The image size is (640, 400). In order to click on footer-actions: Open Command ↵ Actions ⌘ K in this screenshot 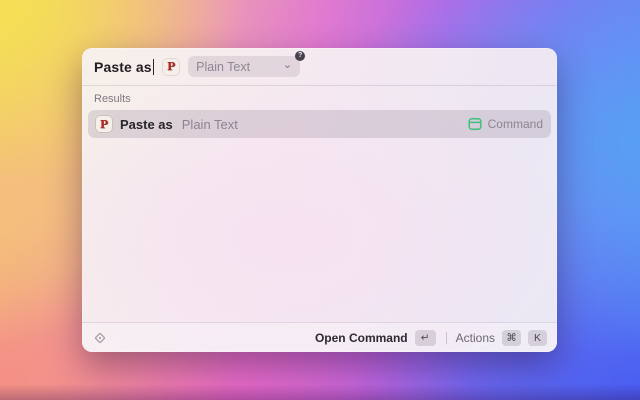, I will do `click(431, 337)`.